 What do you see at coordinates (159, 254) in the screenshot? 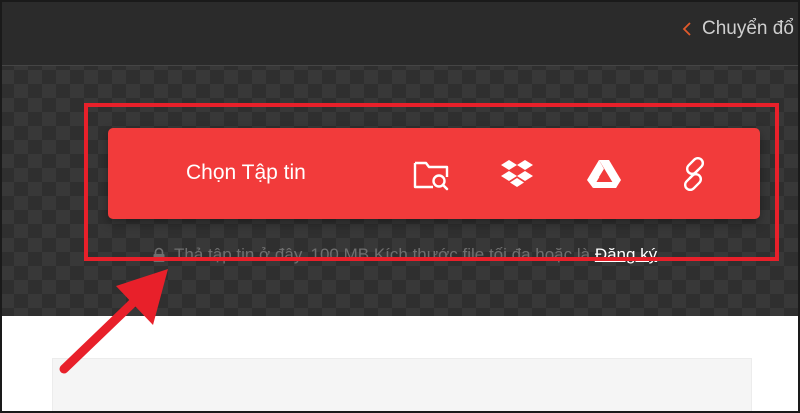
I see `lock-icon` at bounding box center [159, 254].